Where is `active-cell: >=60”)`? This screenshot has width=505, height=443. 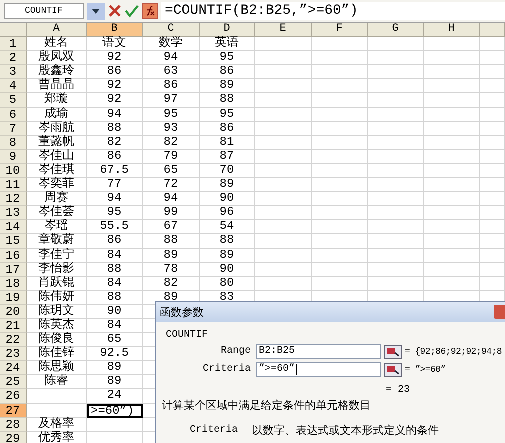 active-cell: >=60”) is located at coordinates (115, 411).